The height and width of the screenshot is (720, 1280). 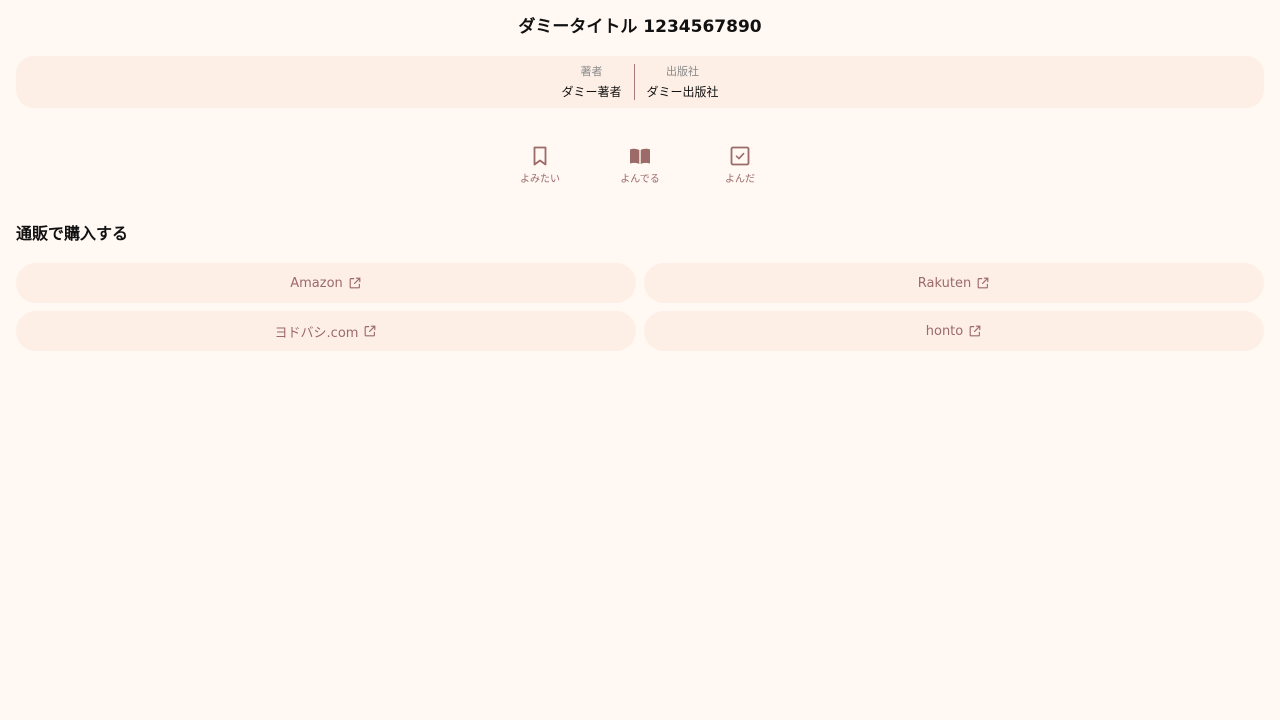 I want to click on purchase-heading: 通販で購入する, so click(x=72, y=233).